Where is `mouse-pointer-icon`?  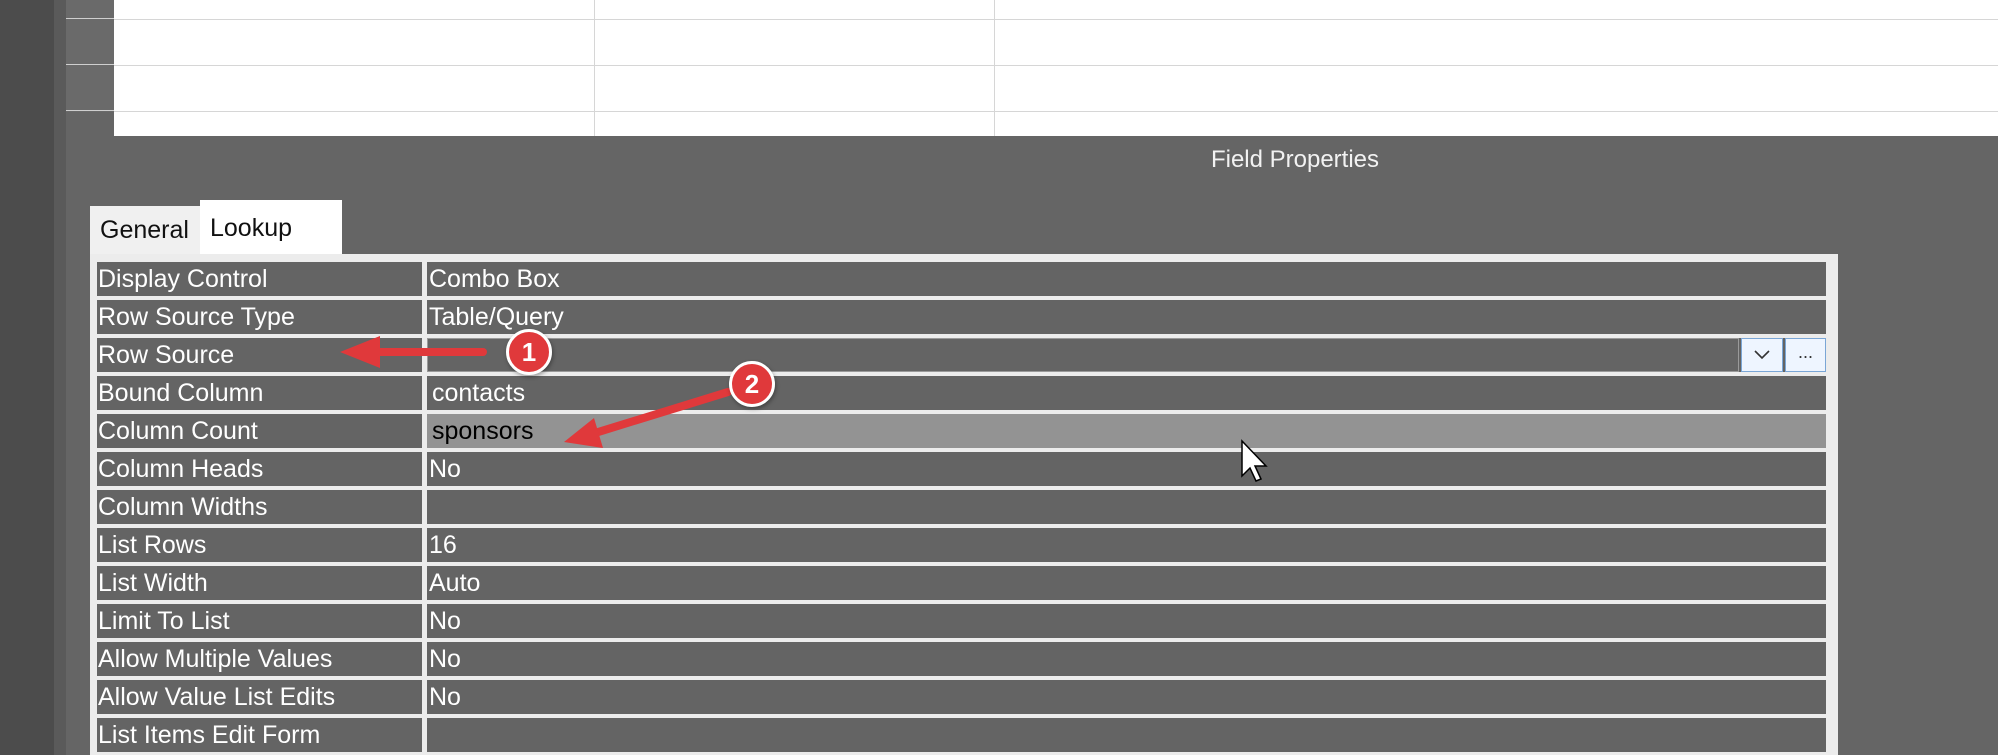
mouse-pointer-icon is located at coordinates (1254, 460).